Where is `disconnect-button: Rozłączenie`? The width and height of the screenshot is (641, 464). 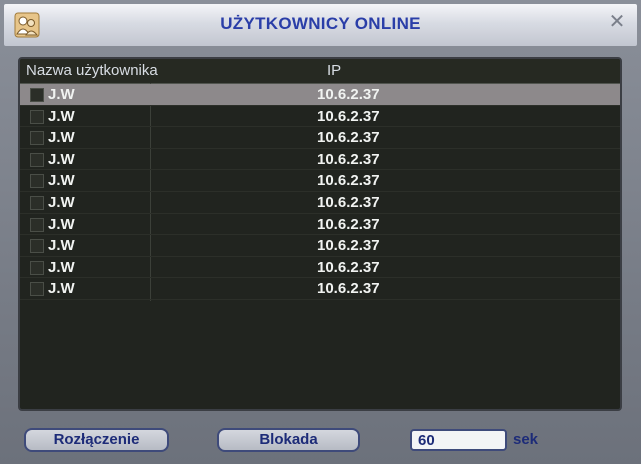 disconnect-button: Rozłączenie is located at coordinates (96, 440).